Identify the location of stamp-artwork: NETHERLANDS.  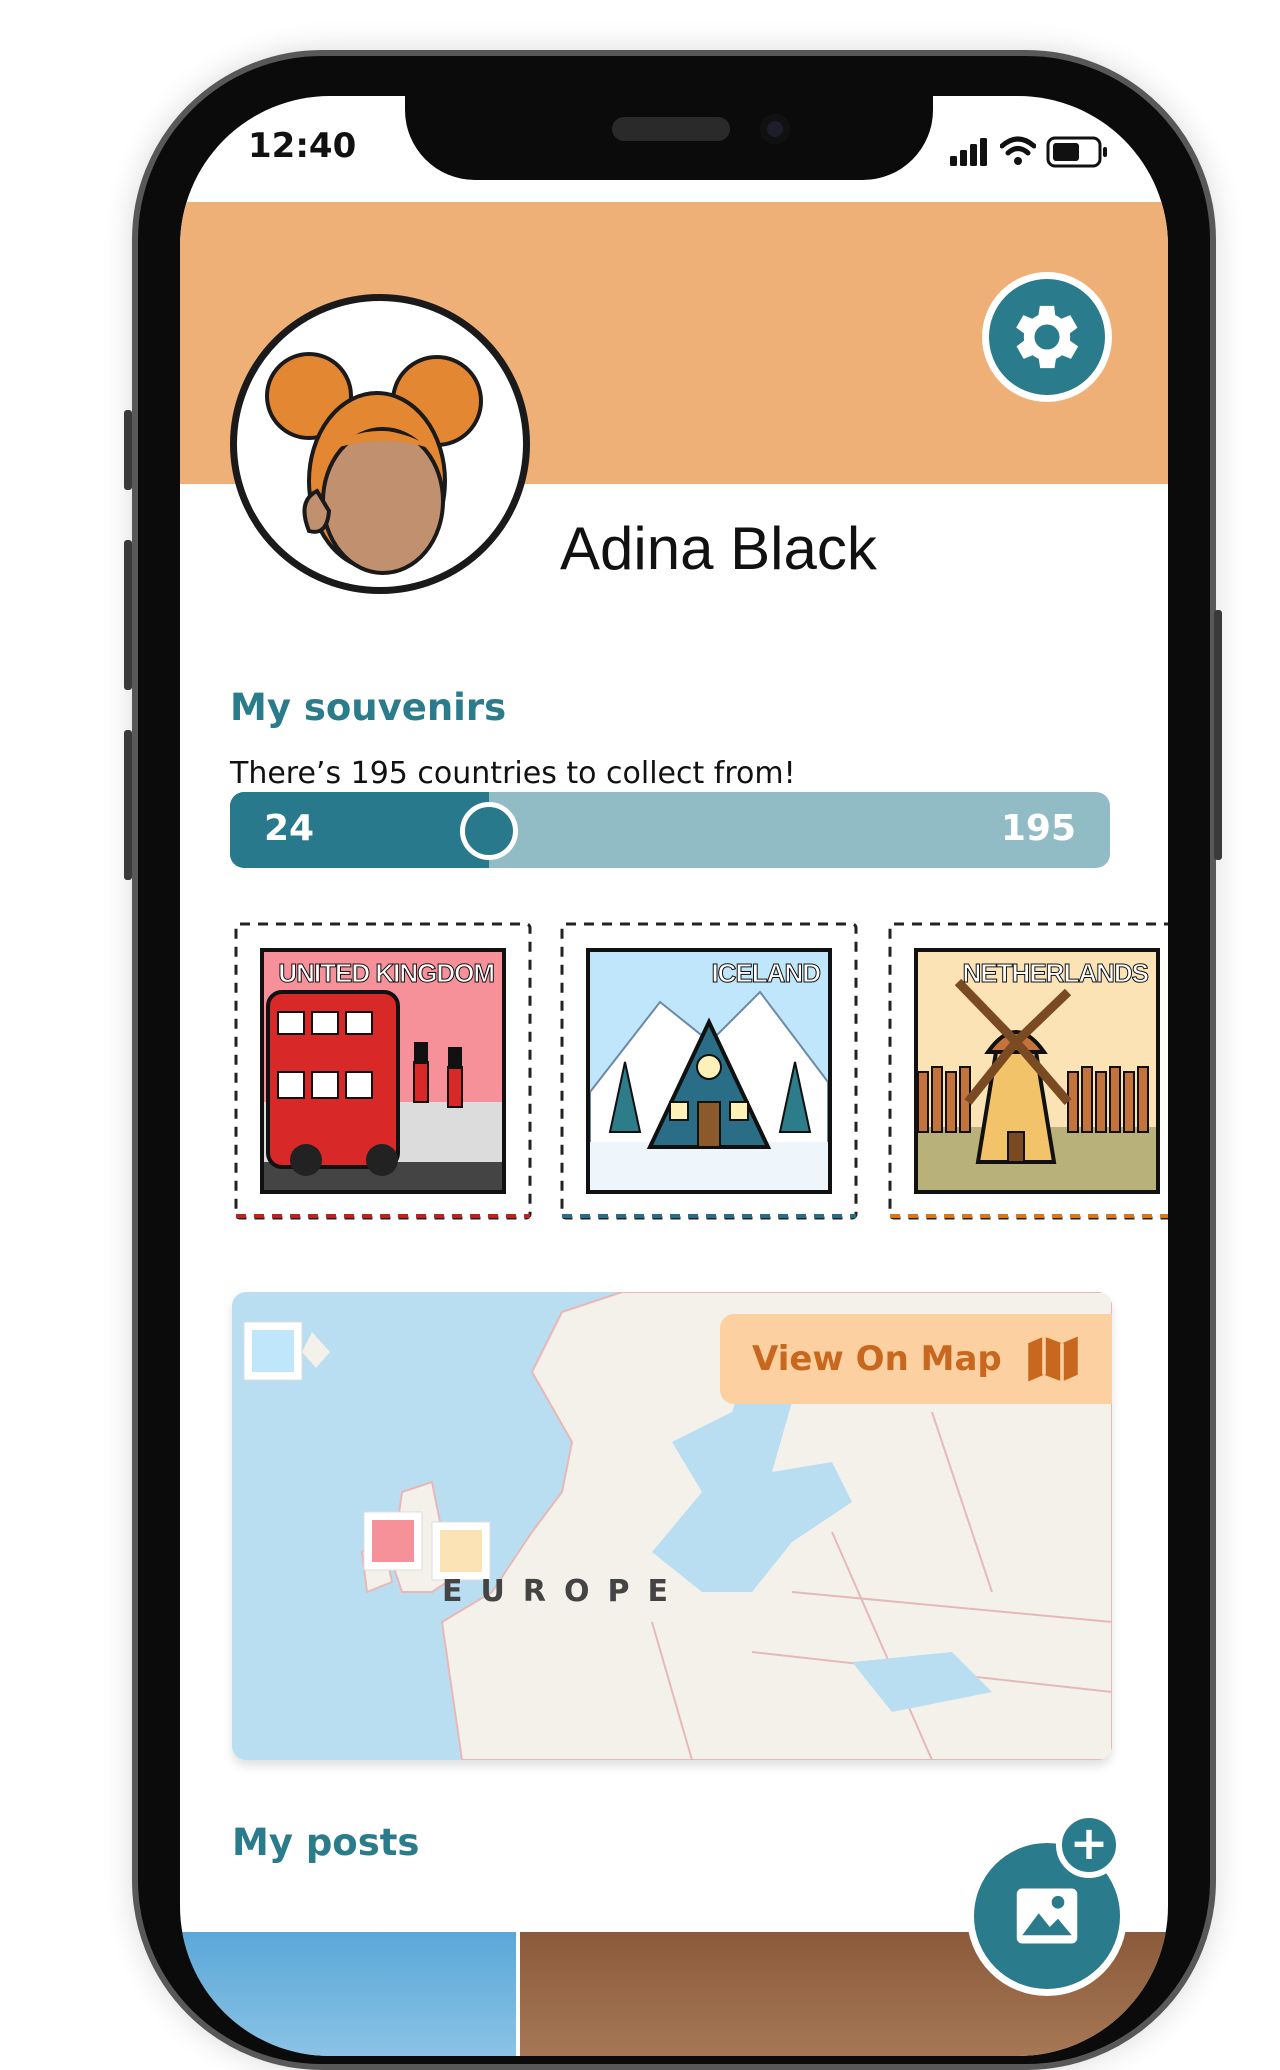
(1037, 1071).